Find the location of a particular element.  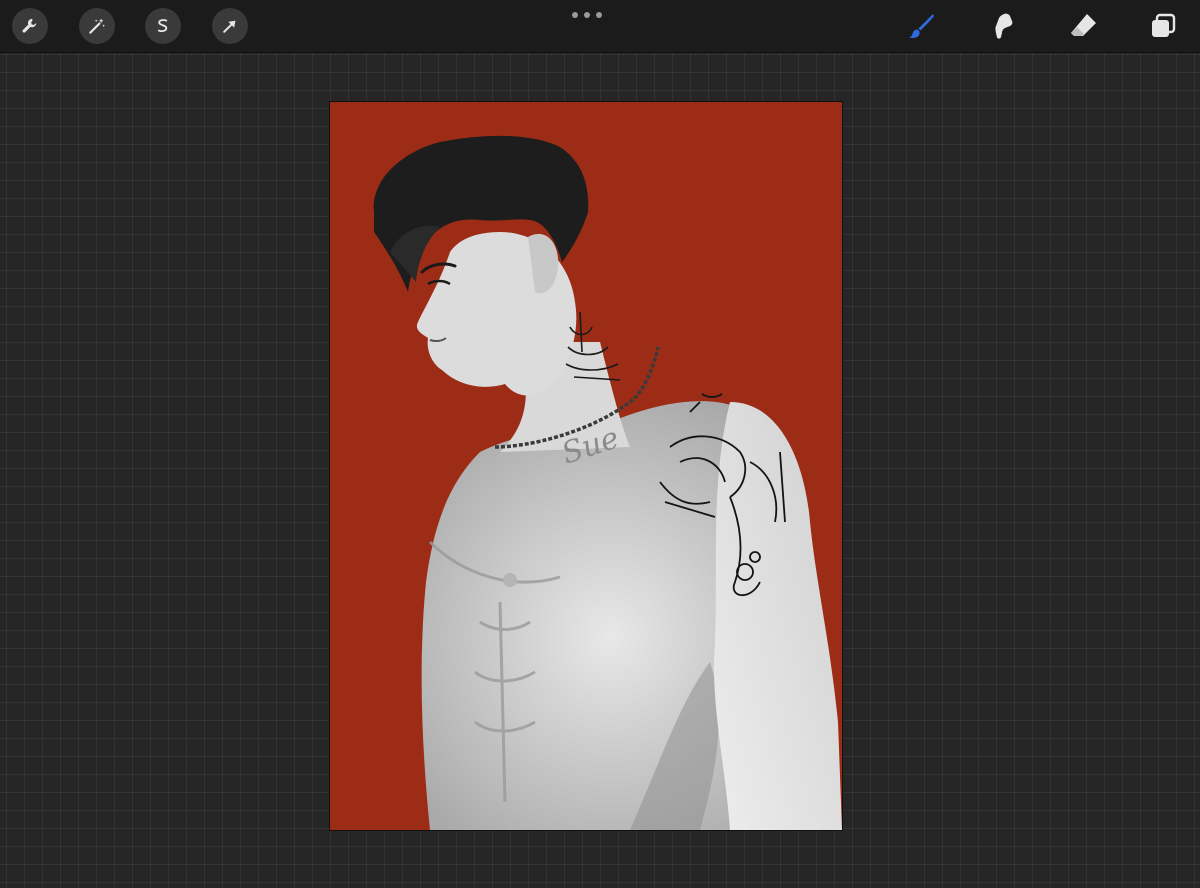

eraser-button is located at coordinates (1083, 26).